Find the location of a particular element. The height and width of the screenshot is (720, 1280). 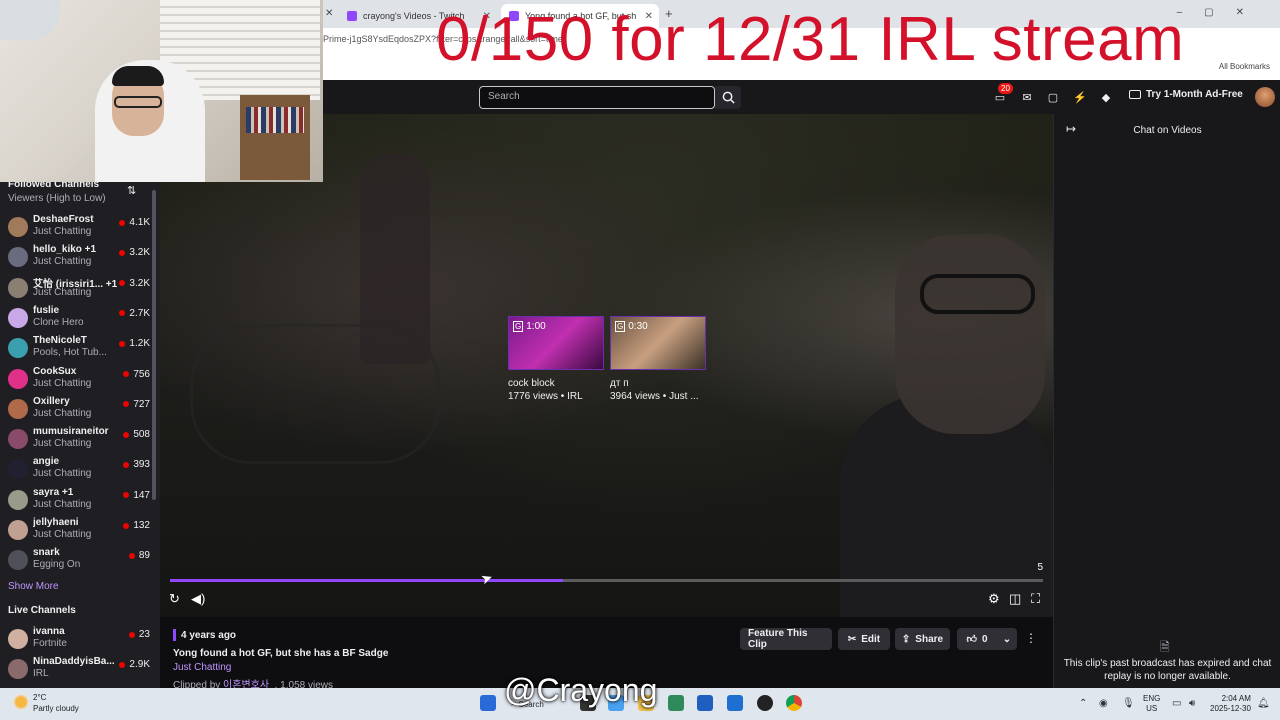

progress-bar is located at coordinates (606, 580).